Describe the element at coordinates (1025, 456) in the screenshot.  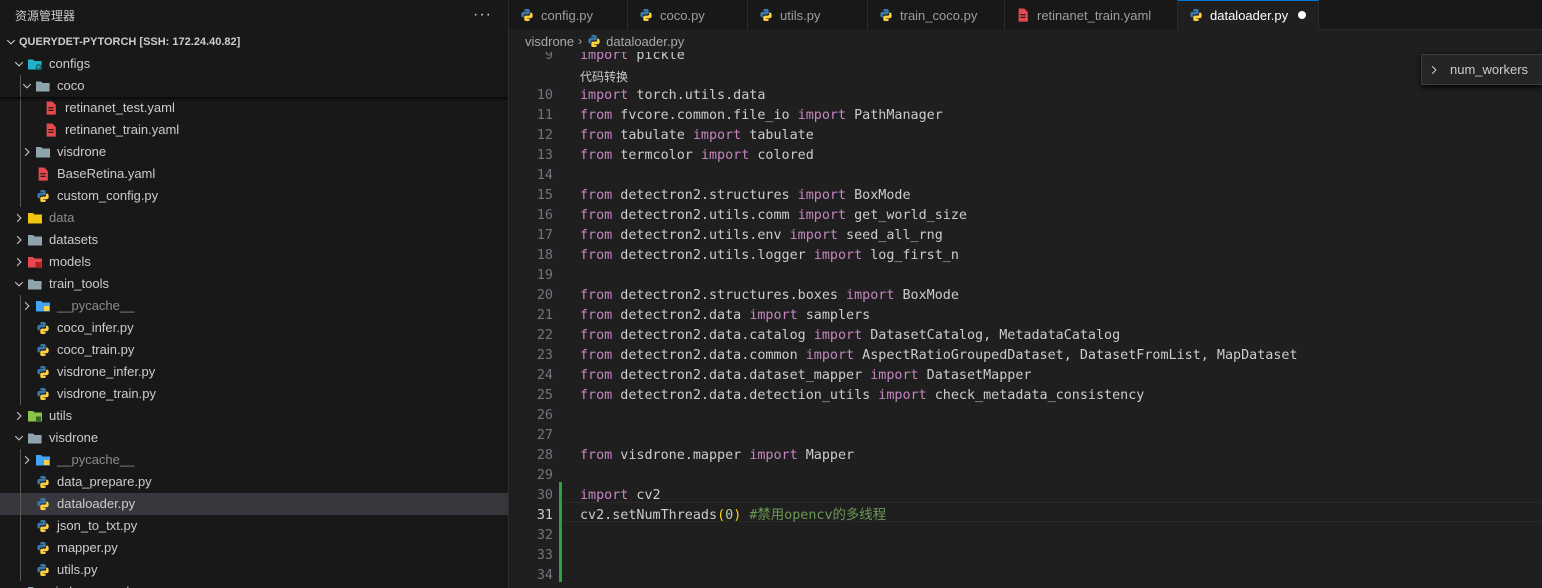
I see `code-line: 28 from visdrone.mapper import Mapper` at that location.